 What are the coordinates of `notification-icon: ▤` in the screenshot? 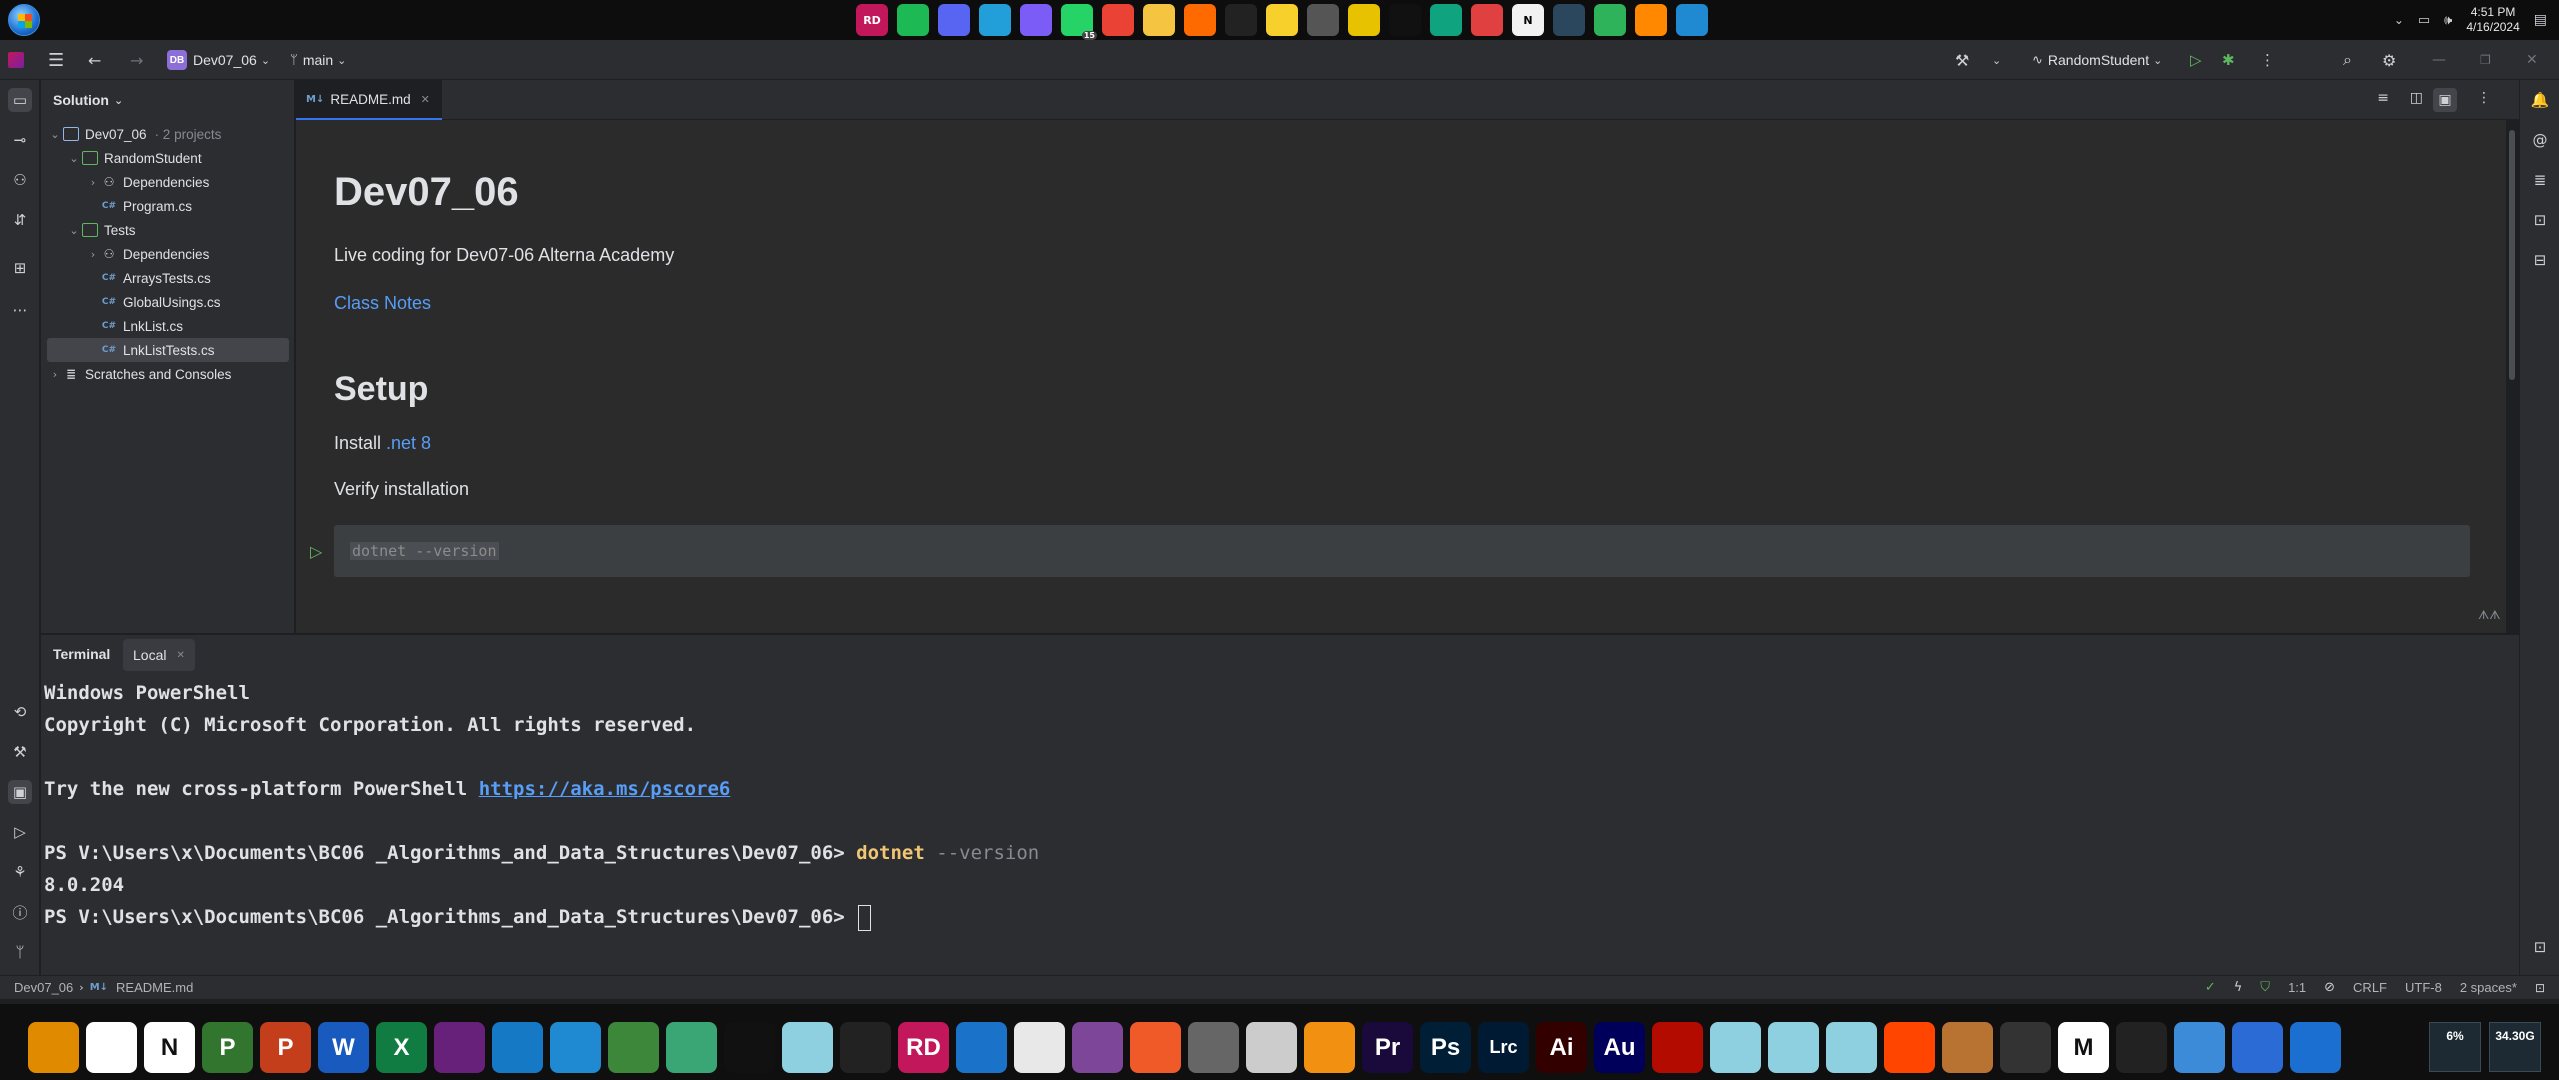 It's located at (2540, 20).